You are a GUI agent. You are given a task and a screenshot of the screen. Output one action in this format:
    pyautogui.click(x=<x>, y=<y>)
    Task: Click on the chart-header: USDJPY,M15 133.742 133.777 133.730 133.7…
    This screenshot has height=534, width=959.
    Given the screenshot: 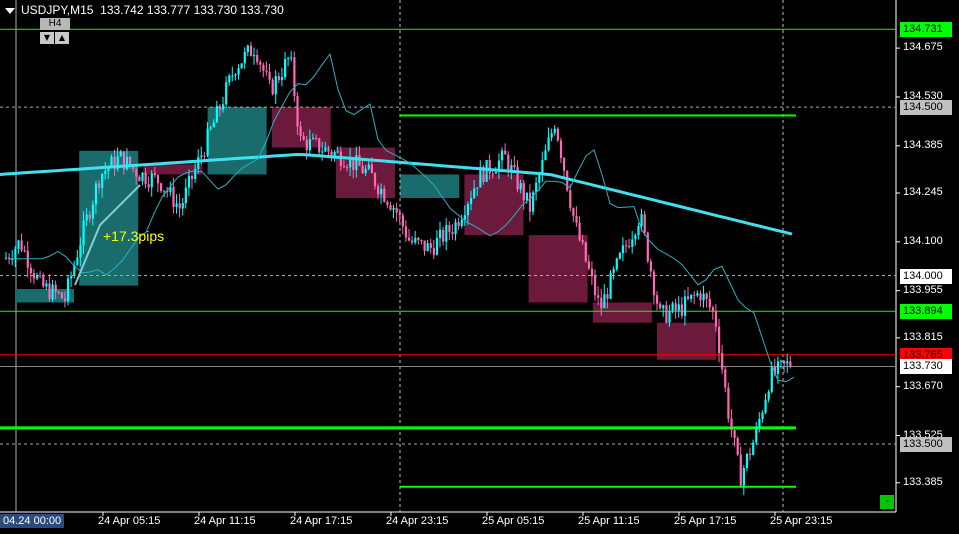 What is the action you would take?
    pyautogui.click(x=144, y=10)
    